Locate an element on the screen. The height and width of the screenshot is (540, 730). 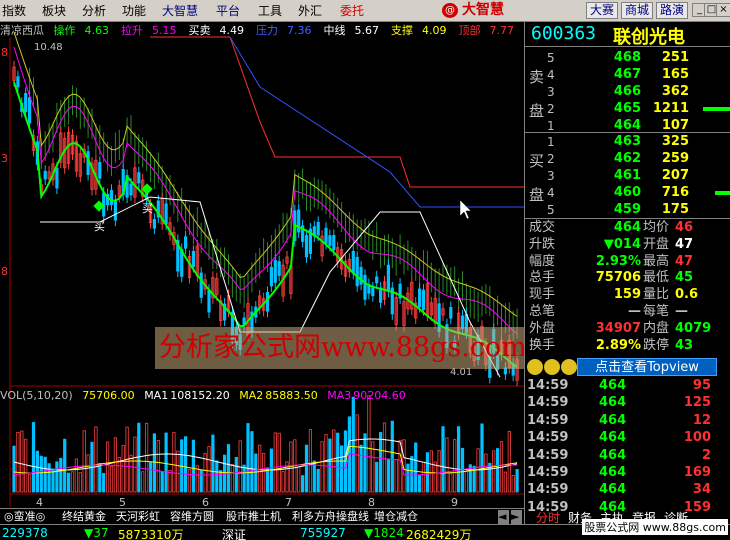
close-button: × is located at coordinates (723, 10).